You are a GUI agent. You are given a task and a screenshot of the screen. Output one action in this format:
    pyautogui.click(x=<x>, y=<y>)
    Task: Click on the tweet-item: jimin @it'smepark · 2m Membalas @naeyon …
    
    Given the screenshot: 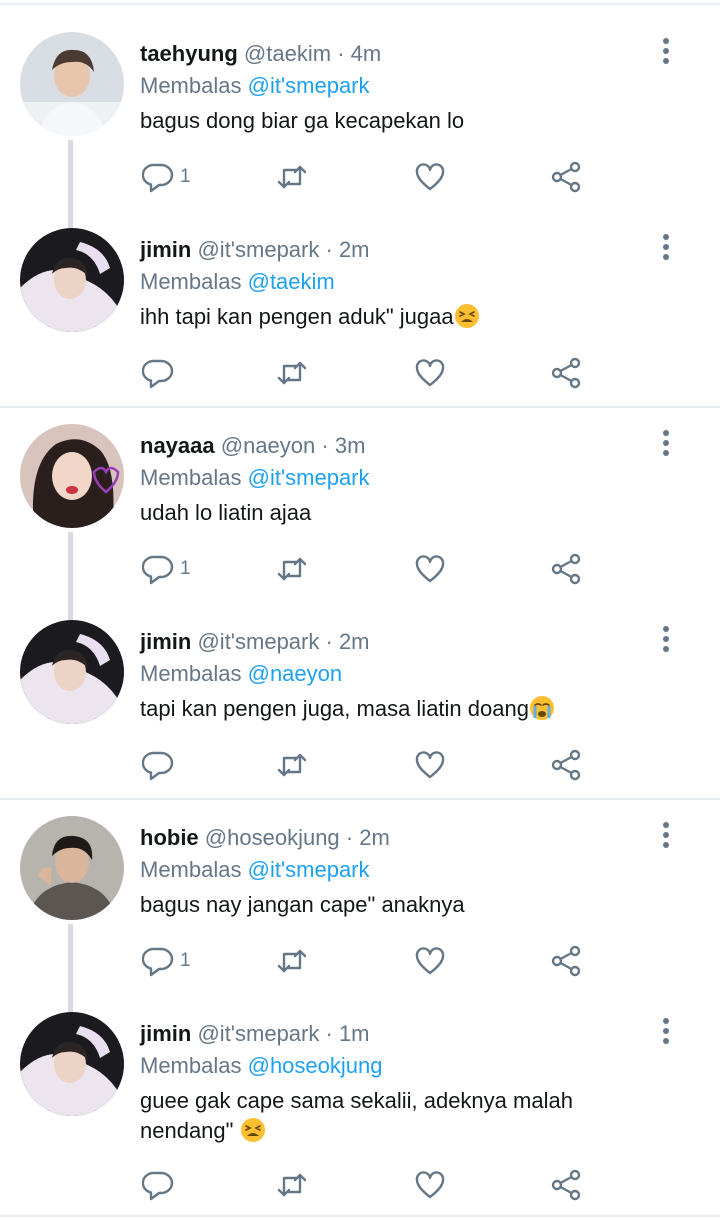 What is the action you would take?
    pyautogui.click(x=360, y=710)
    